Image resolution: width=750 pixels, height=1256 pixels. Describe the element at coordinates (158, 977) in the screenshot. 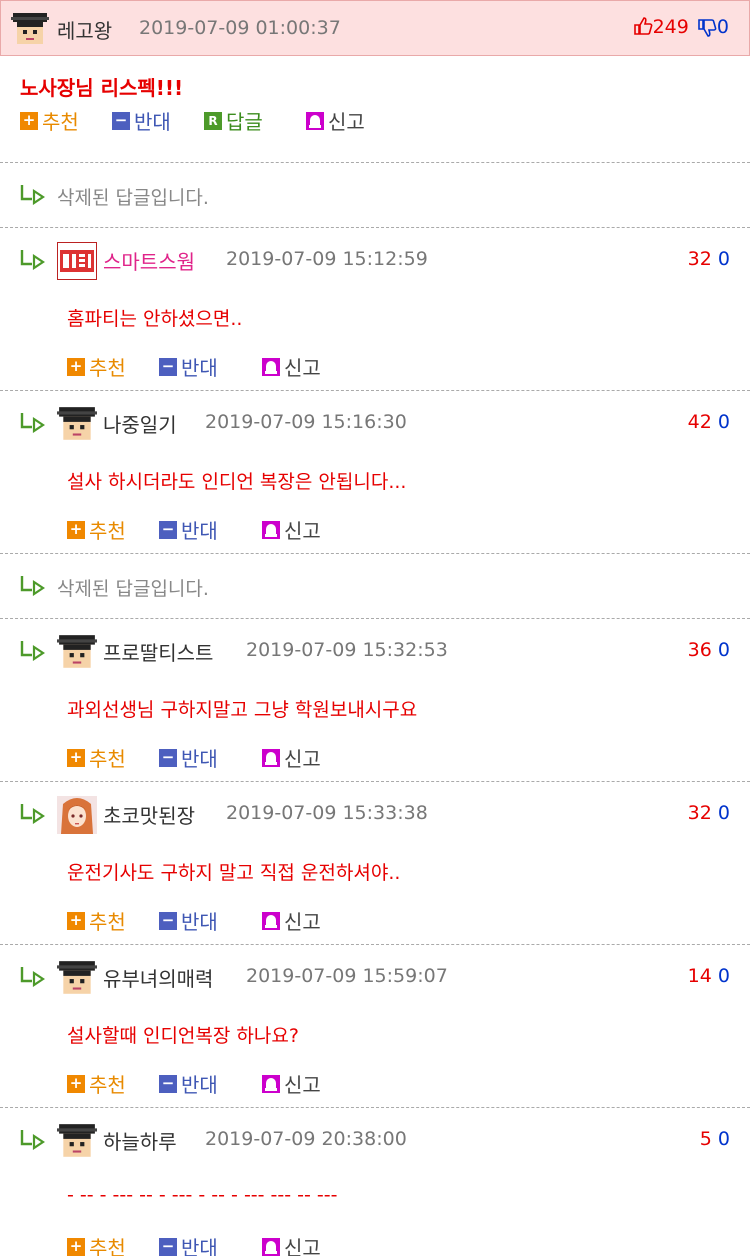

I see `author-name: 유부녀의매력` at that location.